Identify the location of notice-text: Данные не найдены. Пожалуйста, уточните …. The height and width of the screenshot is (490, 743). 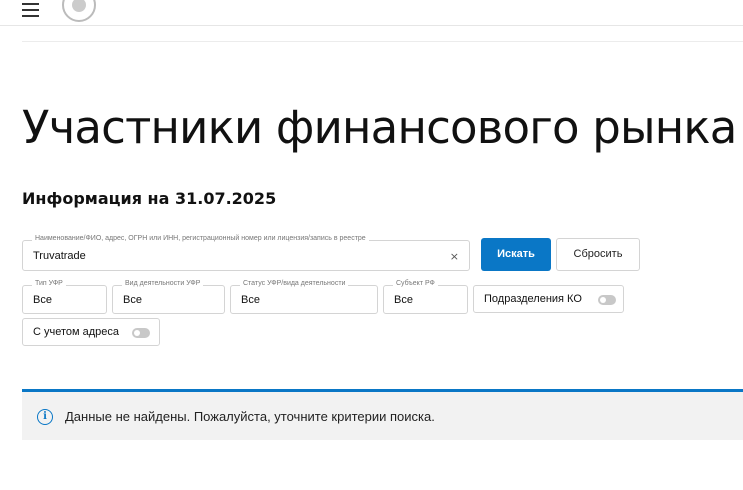
(250, 416).